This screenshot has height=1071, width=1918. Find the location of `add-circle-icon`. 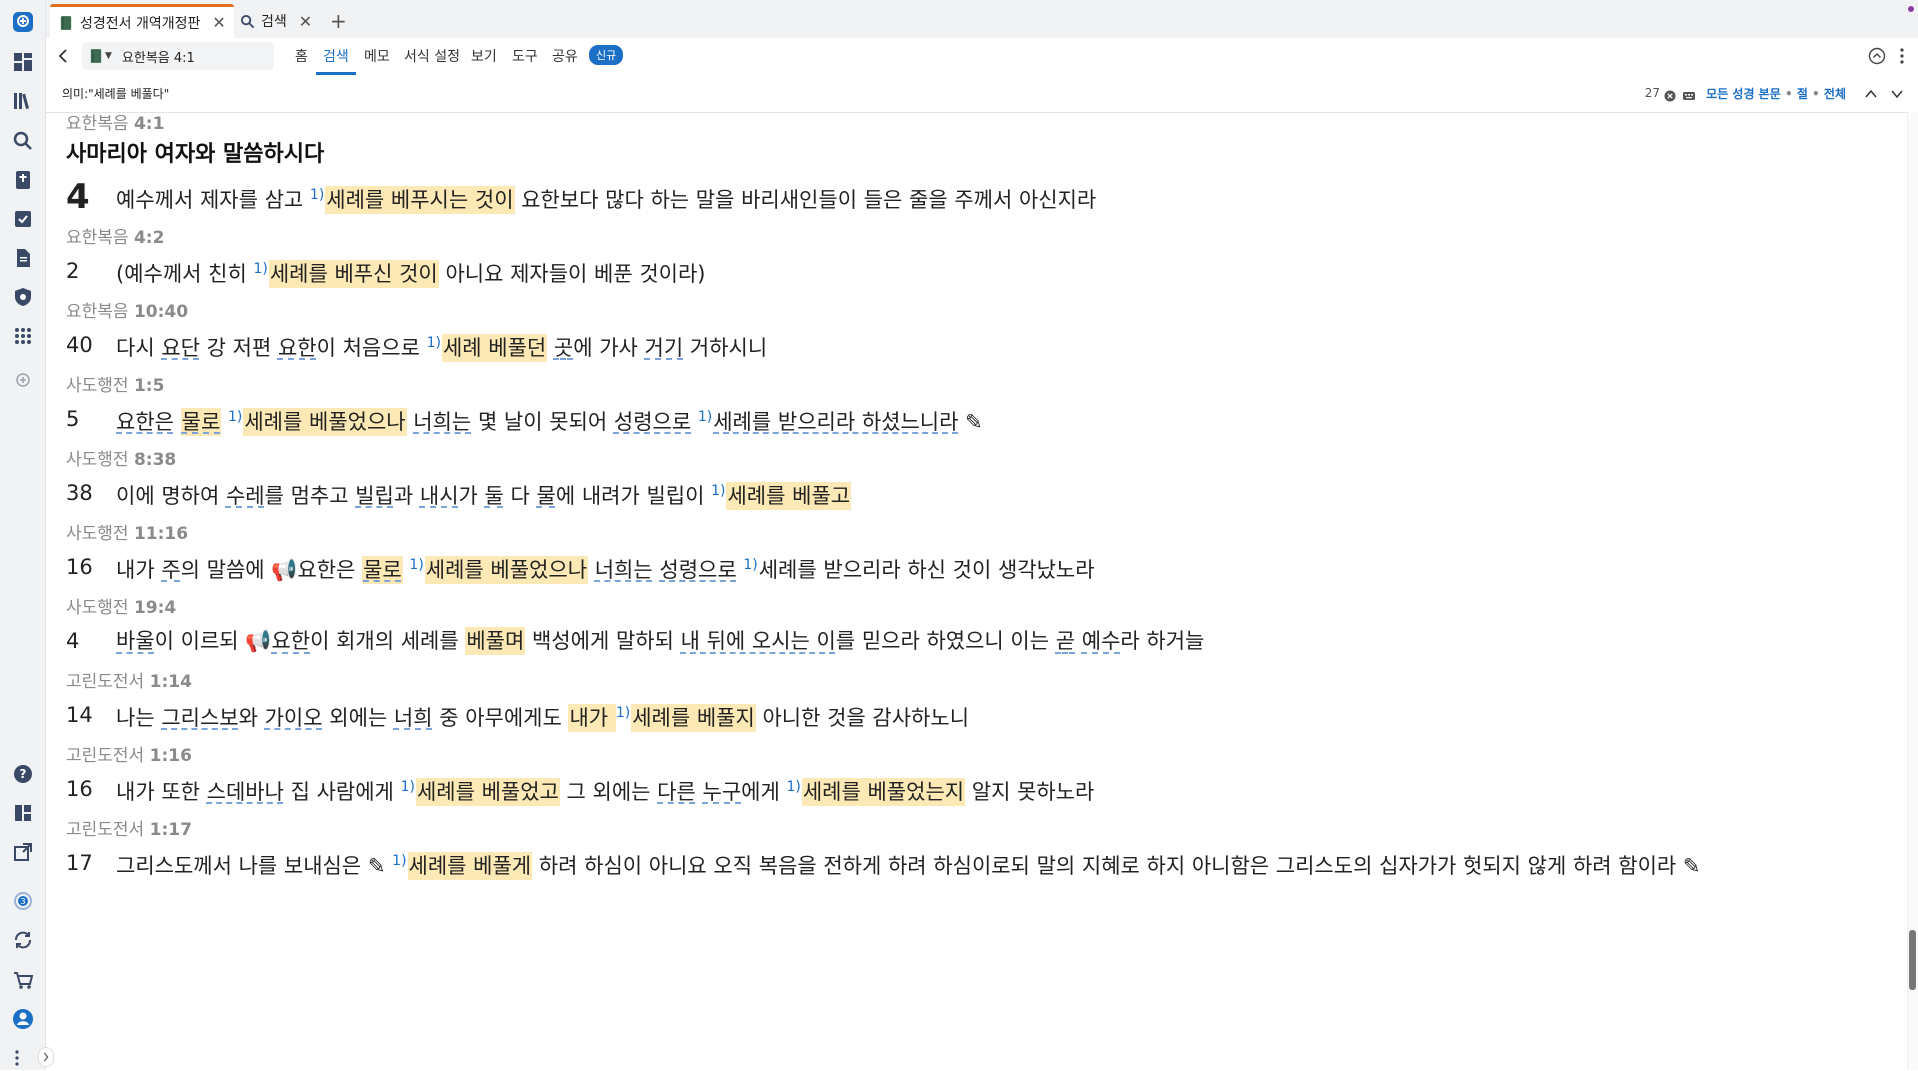

add-circle-icon is located at coordinates (23, 380).